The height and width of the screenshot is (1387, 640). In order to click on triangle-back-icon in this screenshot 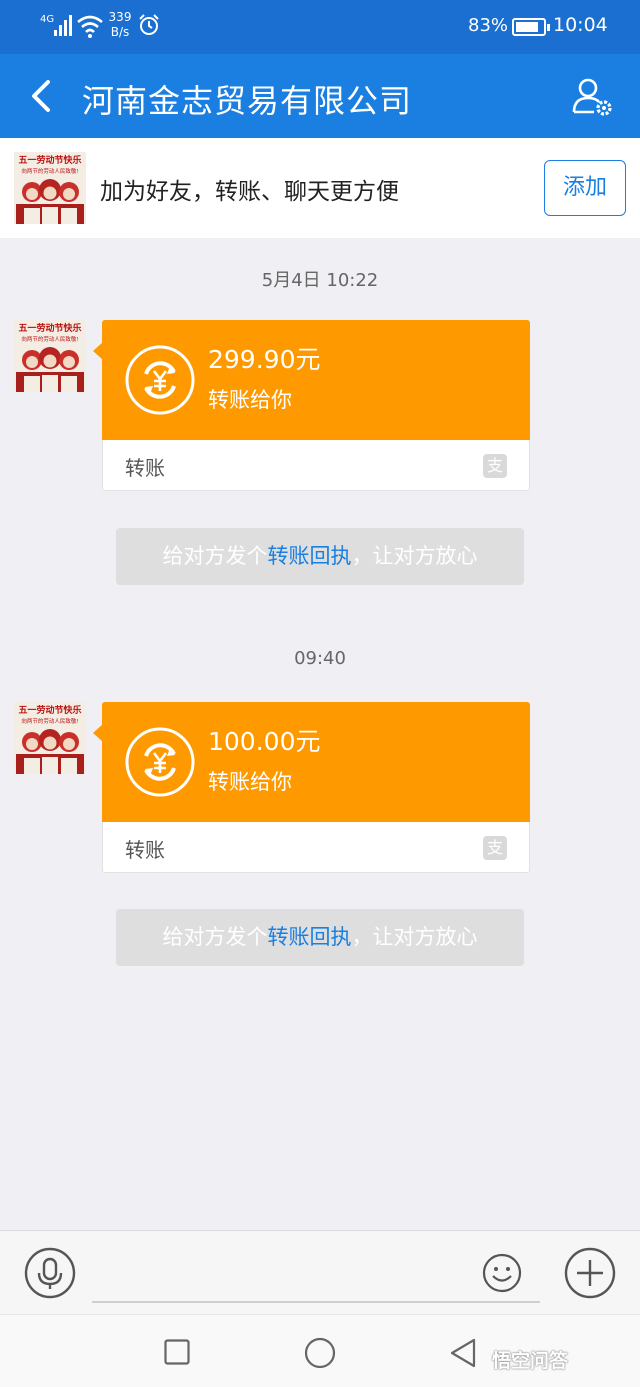, I will do `click(463, 1353)`.